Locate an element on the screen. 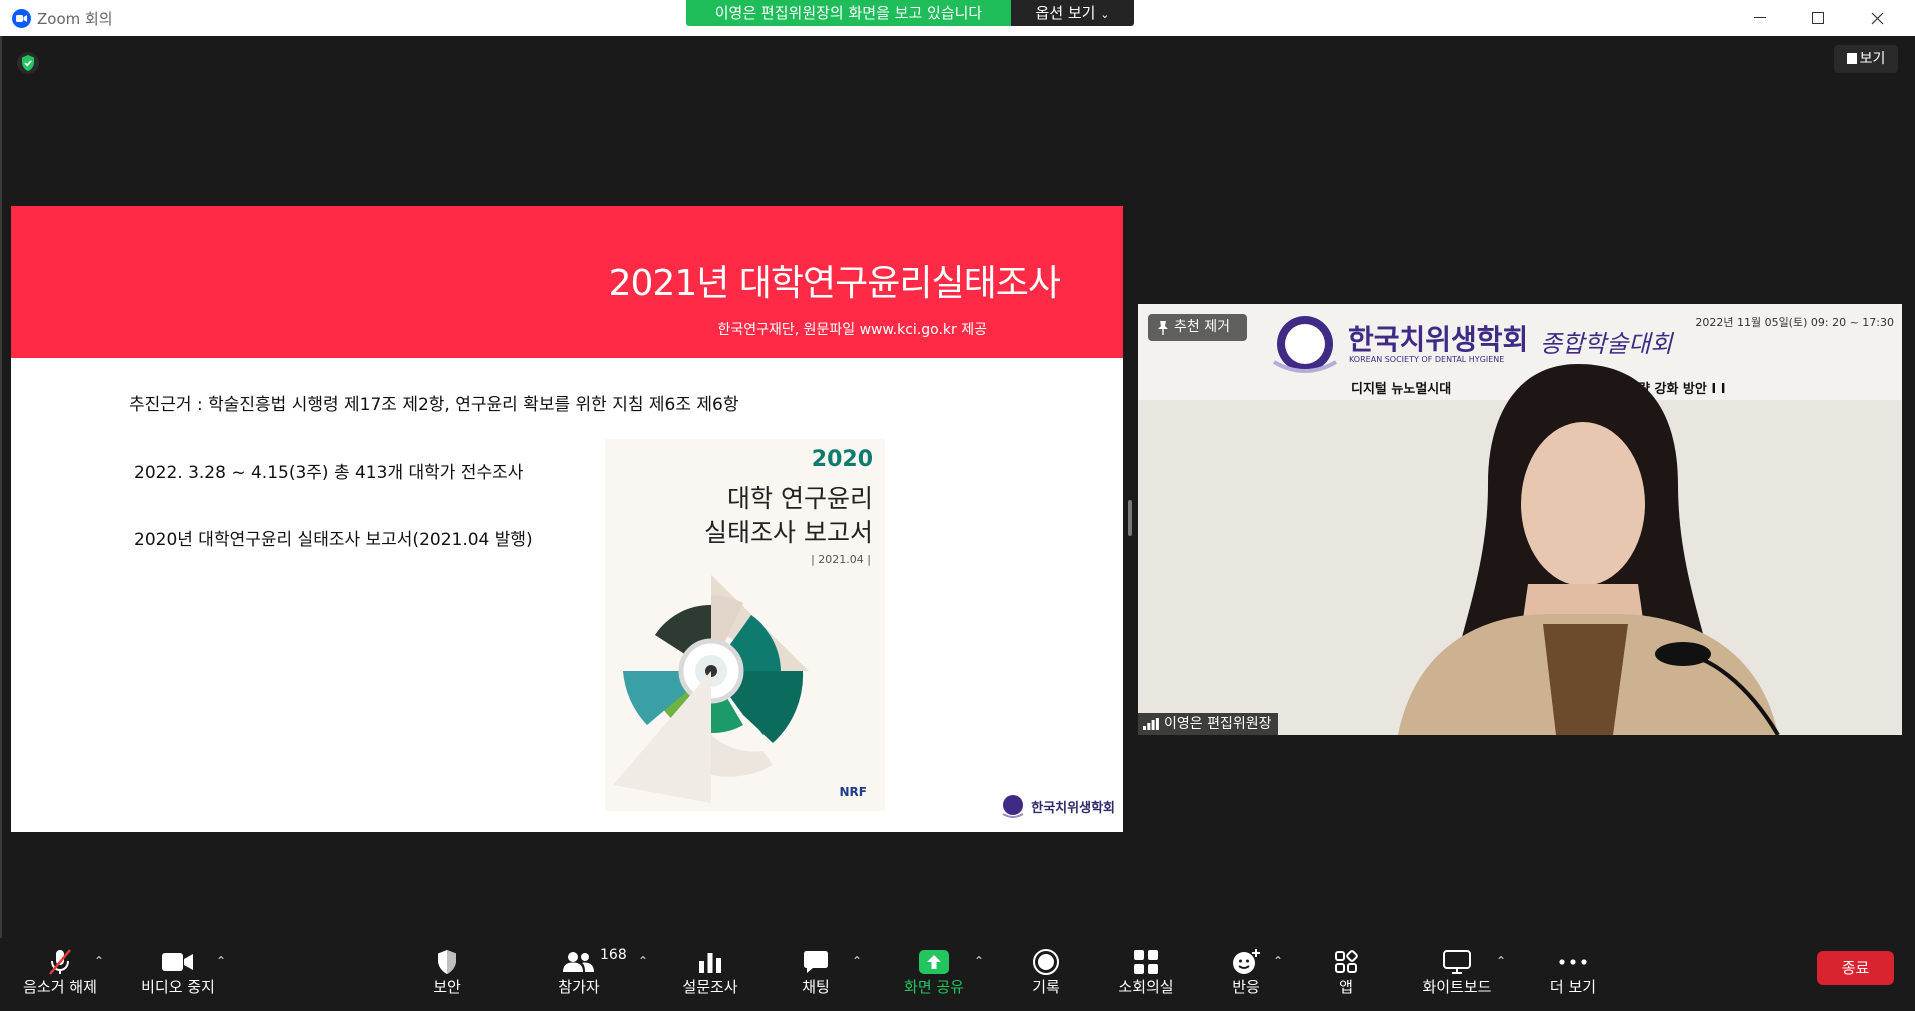 The image size is (1915, 1011). cover-year: 2020 is located at coordinates (842, 459).